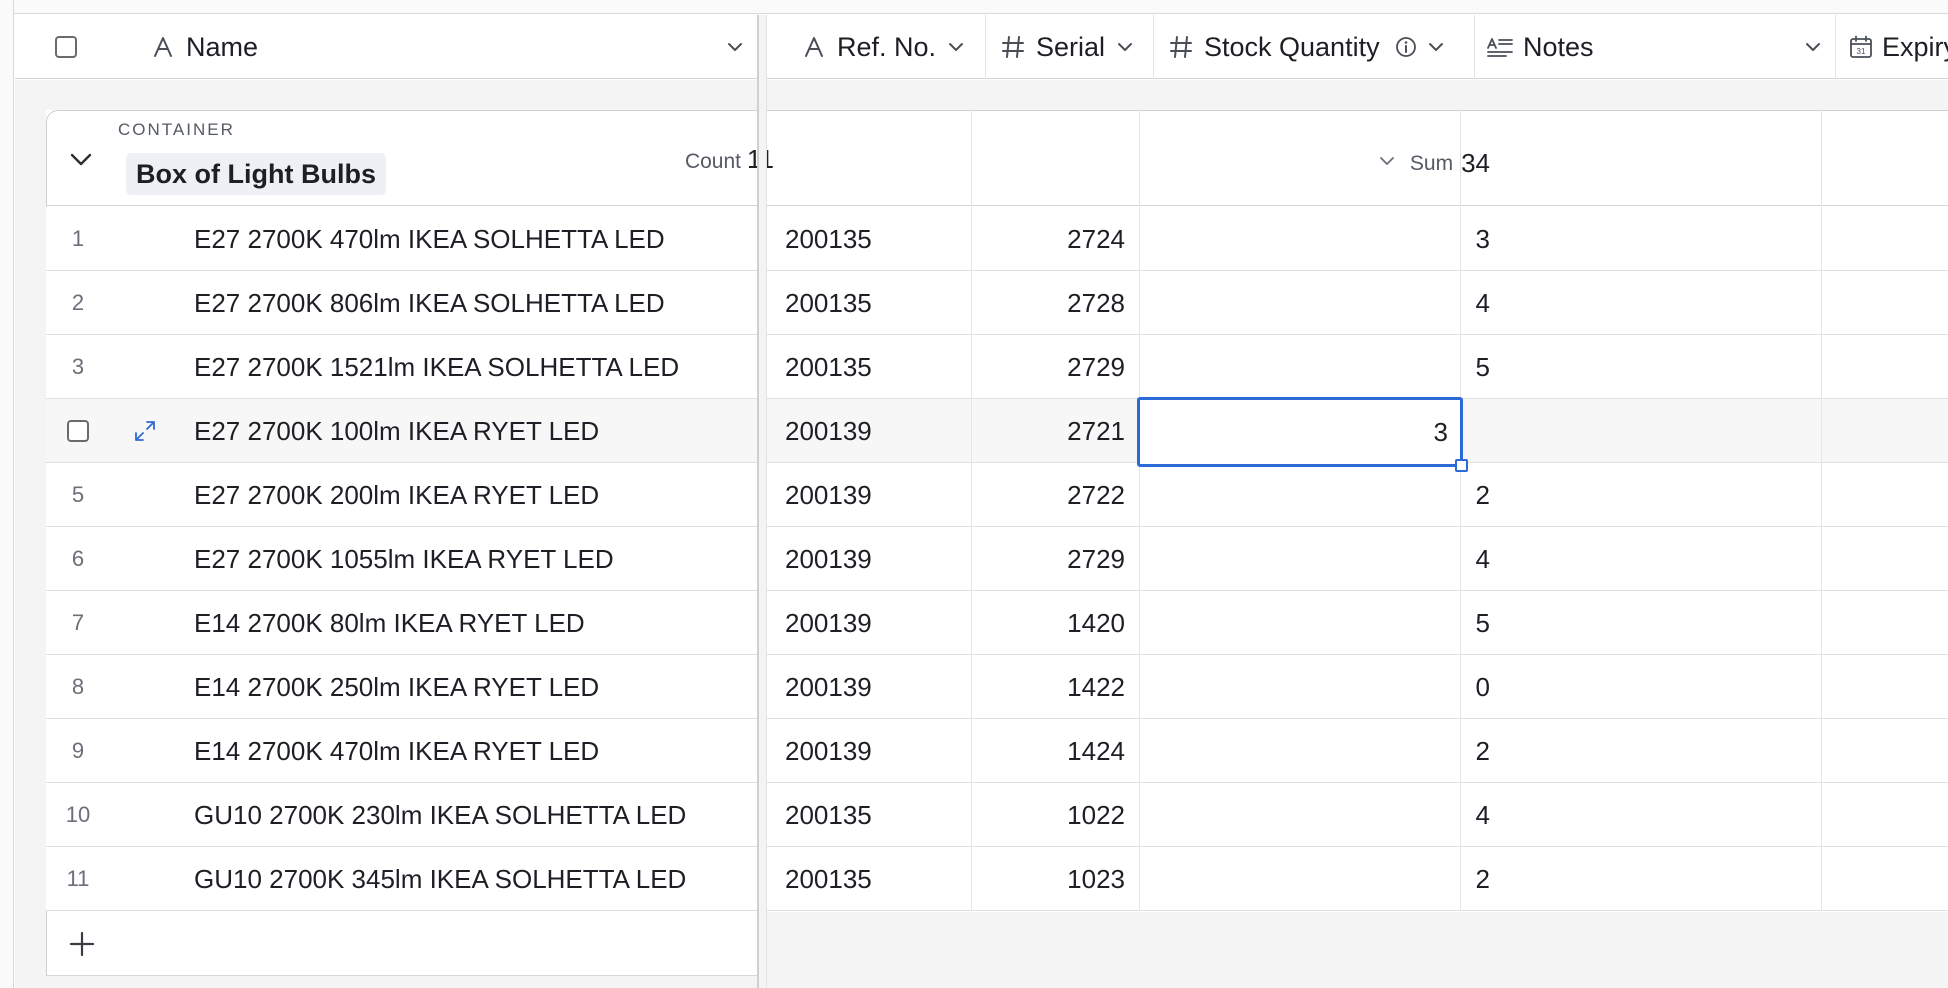 This screenshot has width=1948, height=988. What do you see at coordinates (762, 501) in the screenshot?
I see `frozen-column-divider` at bounding box center [762, 501].